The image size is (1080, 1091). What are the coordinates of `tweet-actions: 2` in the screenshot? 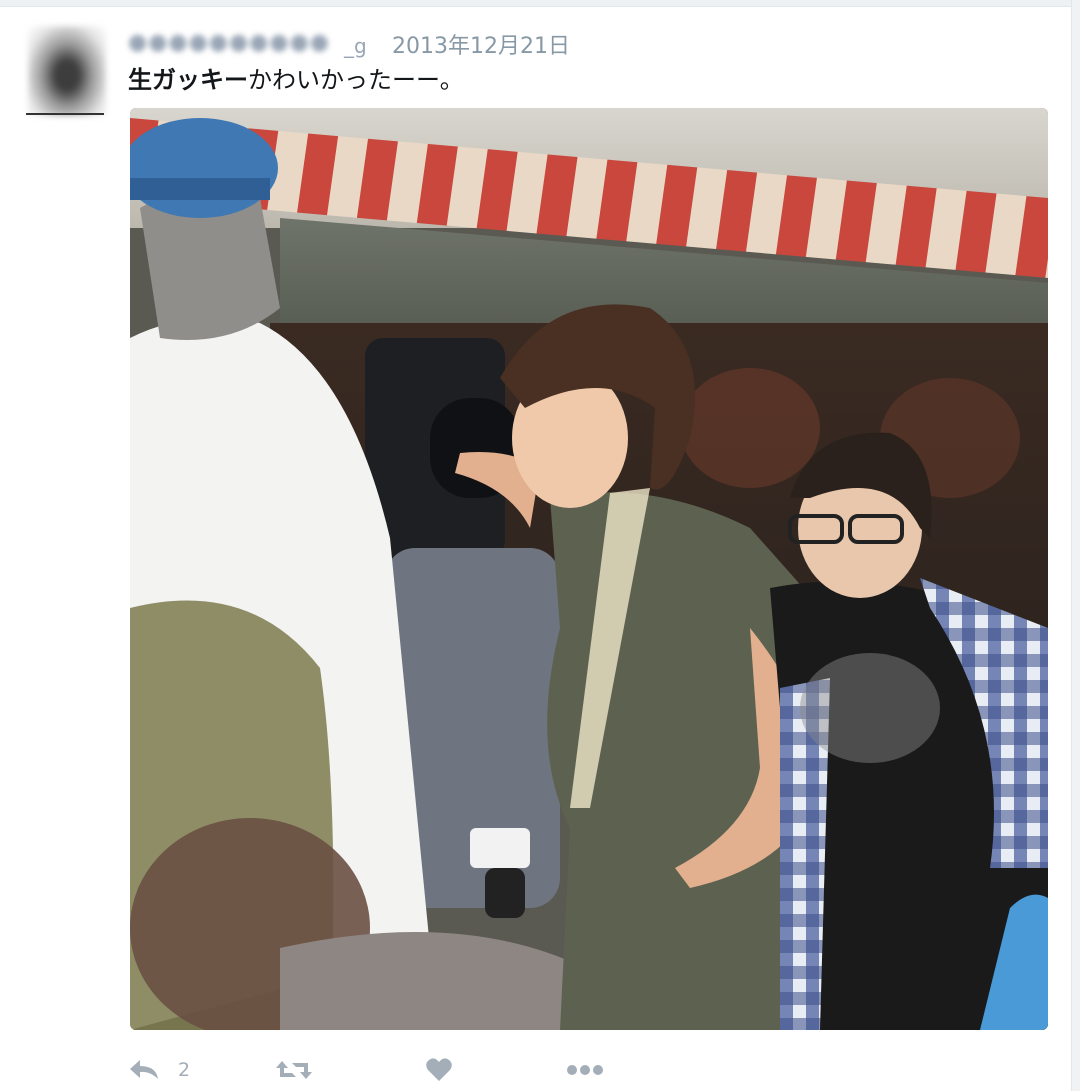 It's located at (378, 1070).